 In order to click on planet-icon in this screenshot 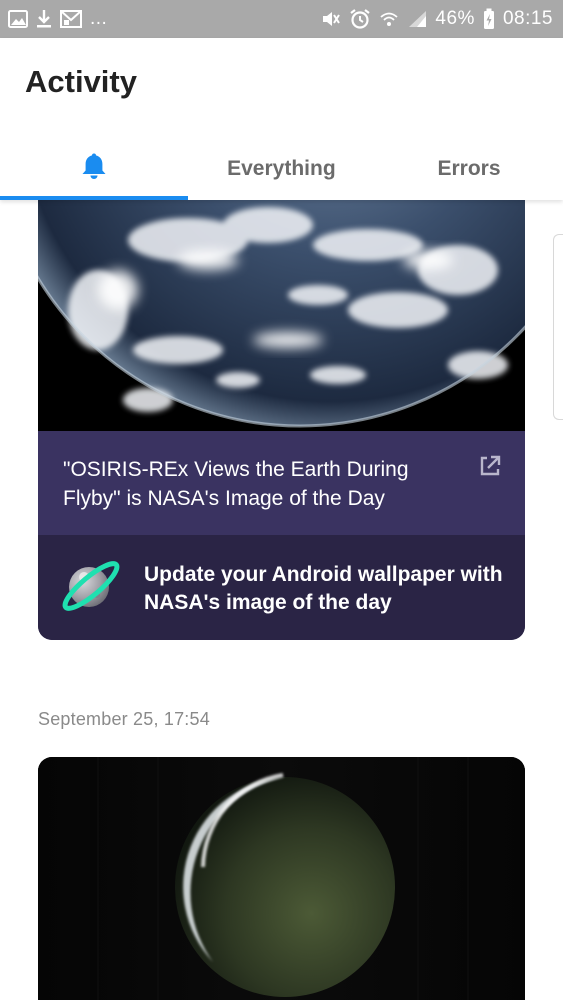, I will do `click(91, 586)`.